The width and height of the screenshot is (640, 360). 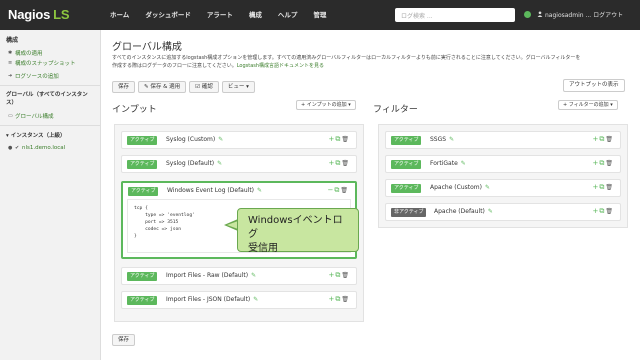 What do you see at coordinates (594, 85) in the screenshot?
I see `show-output-button: アウトプットの表示` at bounding box center [594, 85].